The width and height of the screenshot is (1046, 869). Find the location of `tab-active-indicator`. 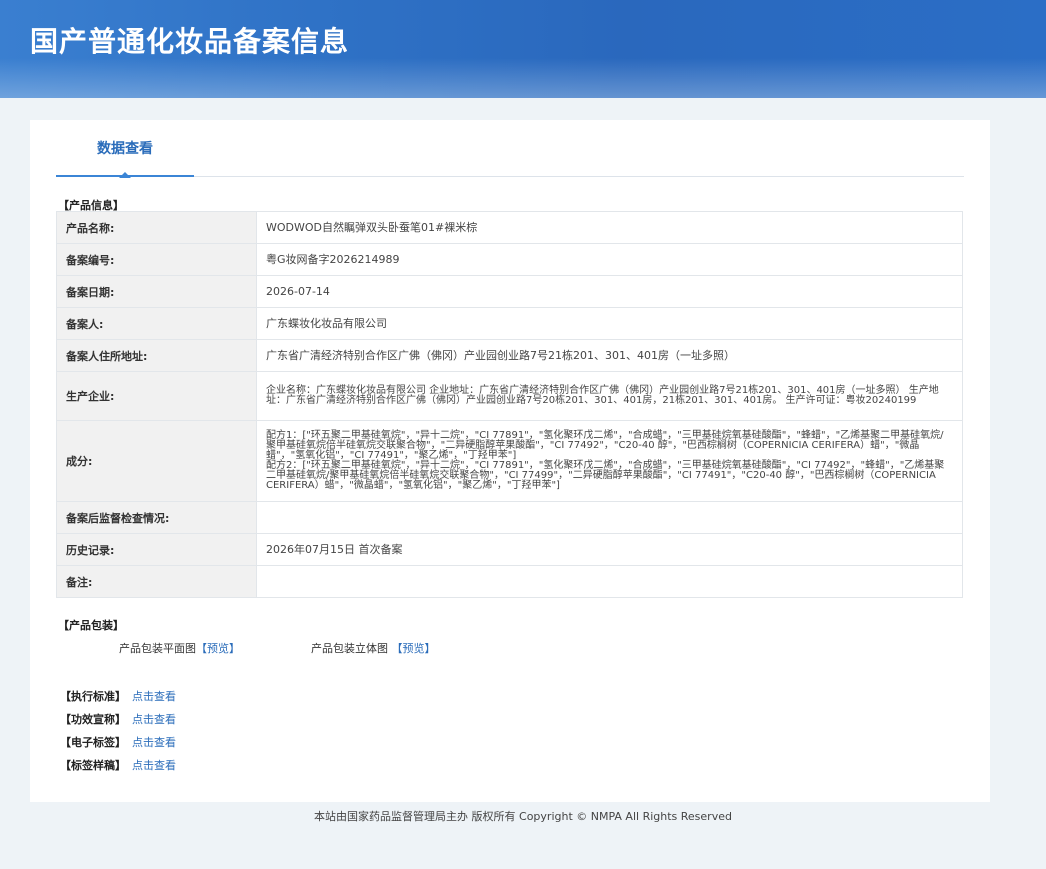

tab-active-indicator is located at coordinates (125, 175).